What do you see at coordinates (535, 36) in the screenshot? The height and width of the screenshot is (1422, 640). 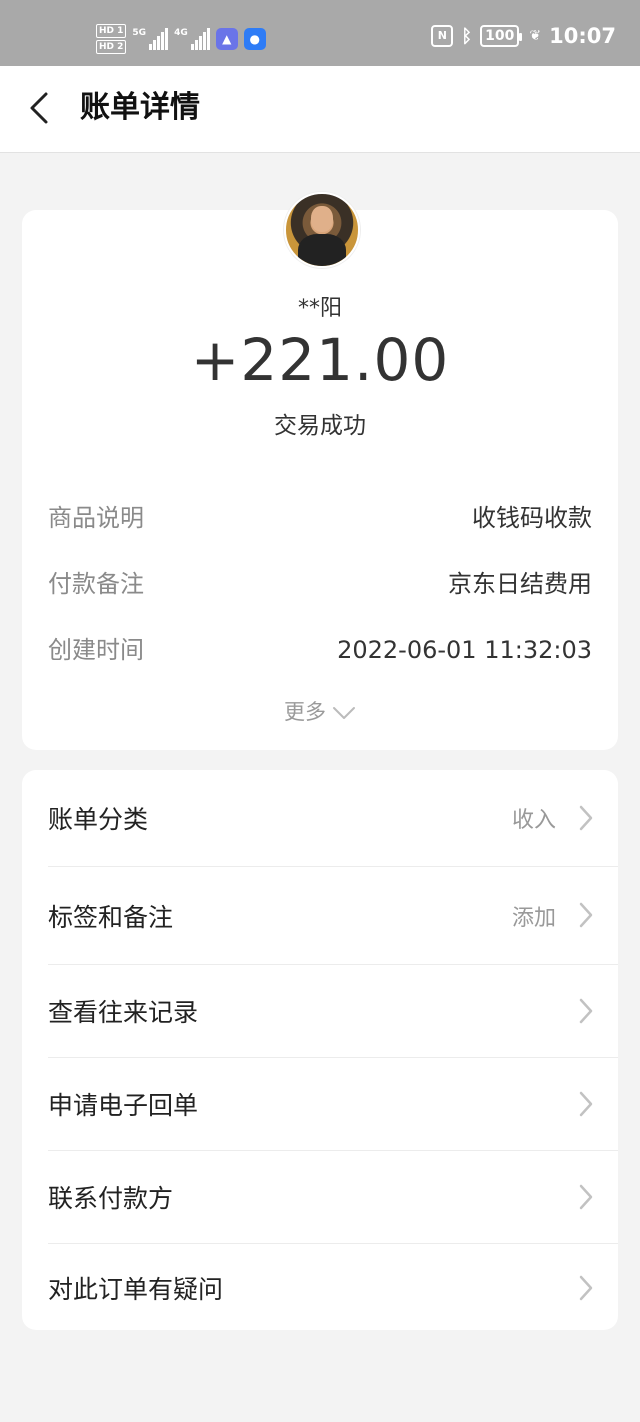 I see `leaf-icon: ❦` at bounding box center [535, 36].